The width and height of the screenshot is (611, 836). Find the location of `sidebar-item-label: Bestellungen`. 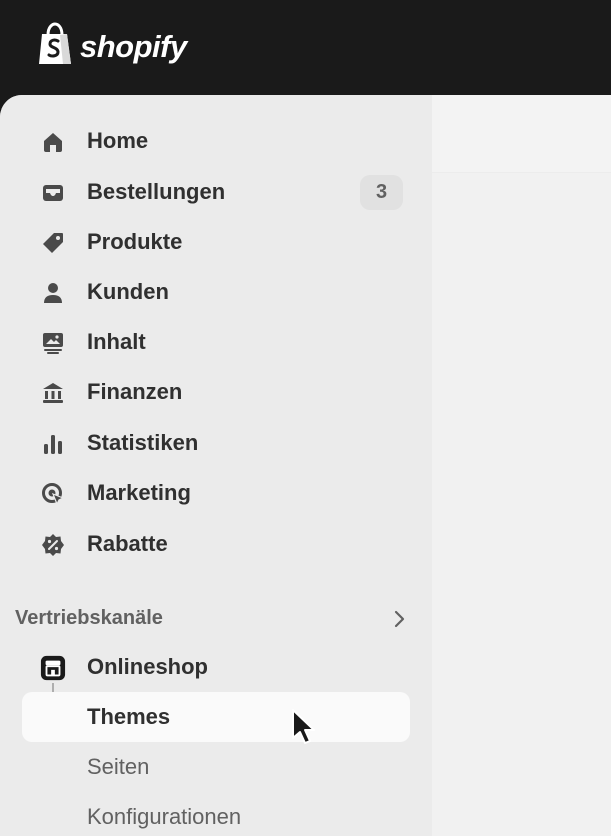

sidebar-item-label: Bestellungen is located at coordinates (156, 191).